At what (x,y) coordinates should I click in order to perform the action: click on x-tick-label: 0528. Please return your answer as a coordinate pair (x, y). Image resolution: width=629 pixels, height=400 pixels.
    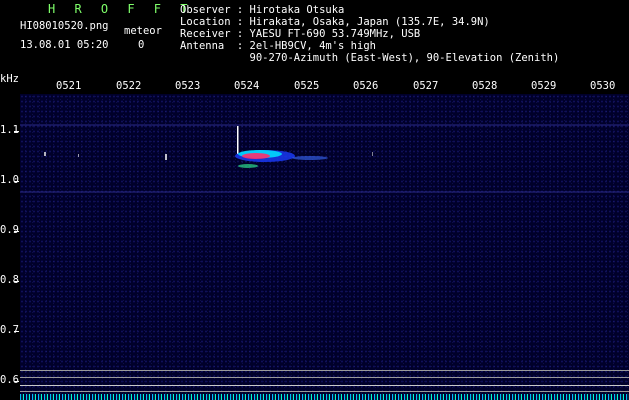
    Looking at the image, I should click on (485, 86).